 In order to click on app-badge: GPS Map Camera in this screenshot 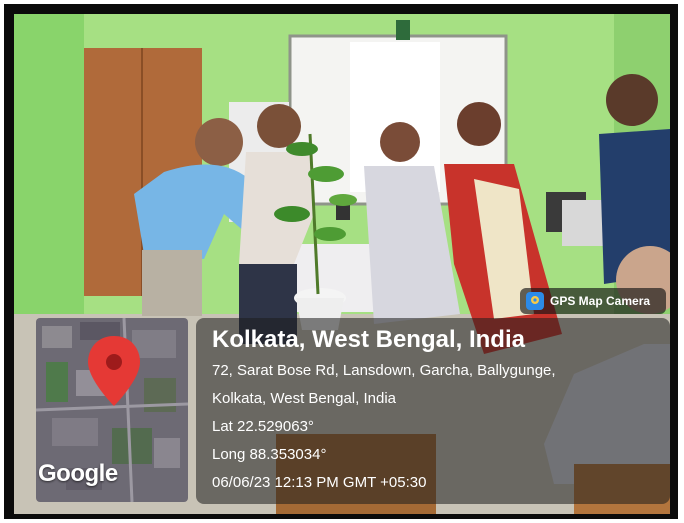, I will do `click(593, 301)`.